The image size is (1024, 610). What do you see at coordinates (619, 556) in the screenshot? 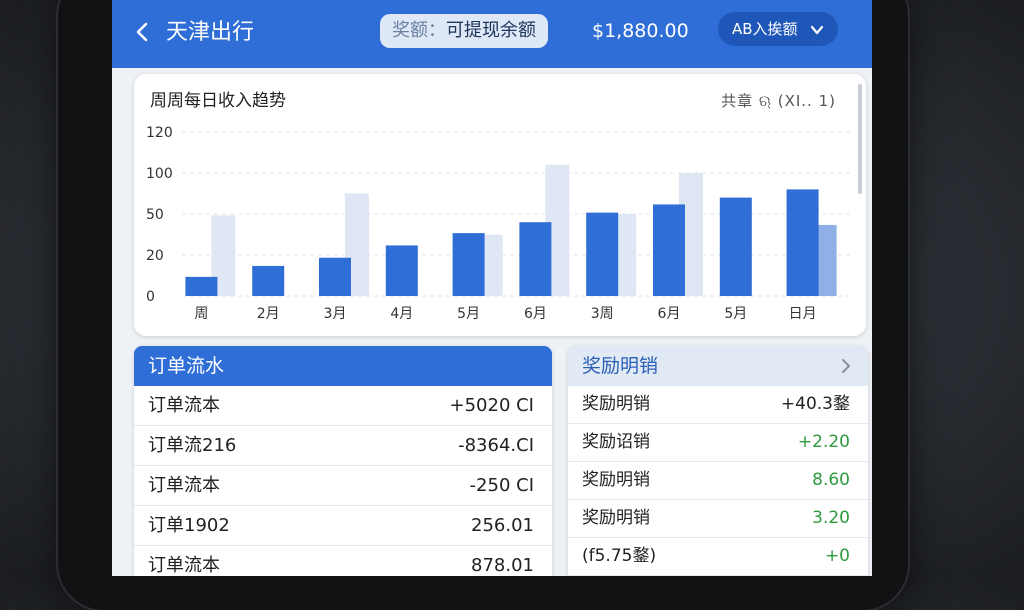
I see `reward-row-label: (f5.75鍪)` at bounding box center [619, 556].